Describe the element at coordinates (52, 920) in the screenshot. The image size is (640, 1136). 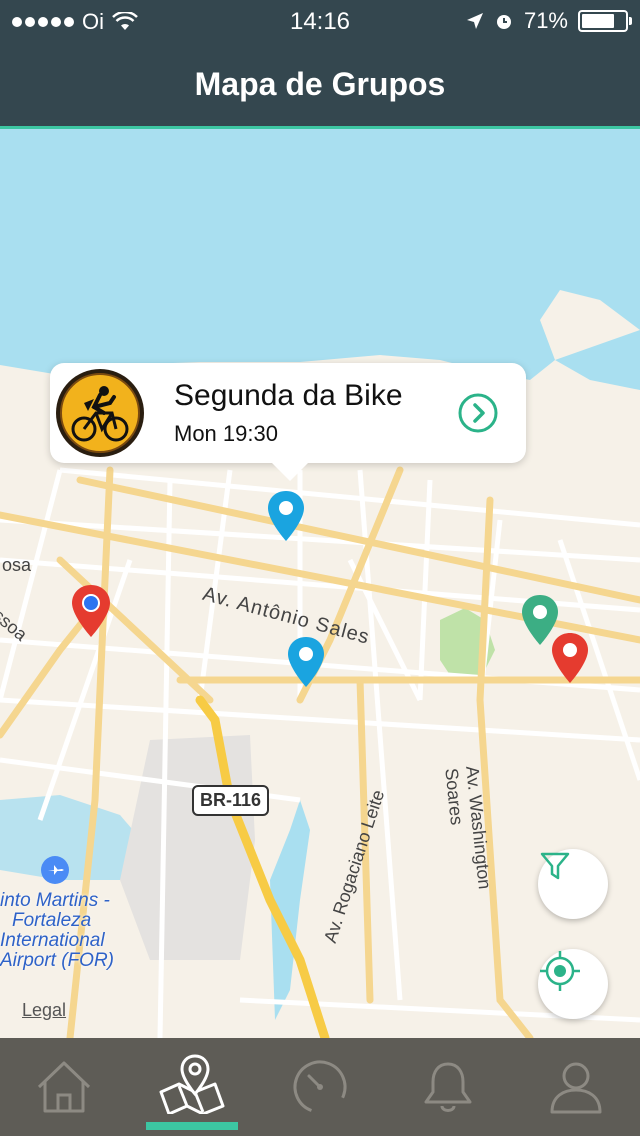
I see `airport-label-line2: Fortaleza` at that location.